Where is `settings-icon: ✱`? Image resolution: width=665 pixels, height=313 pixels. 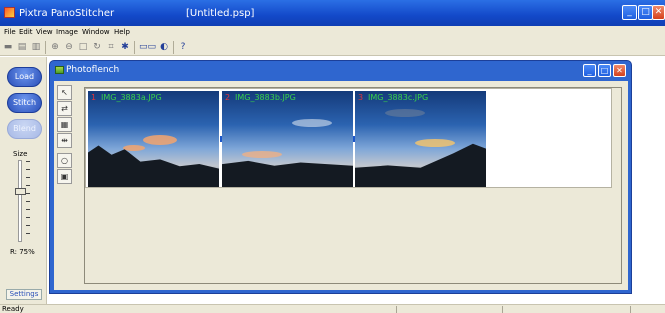 settings-icon: ✱ is located at coordinates (125, 47).